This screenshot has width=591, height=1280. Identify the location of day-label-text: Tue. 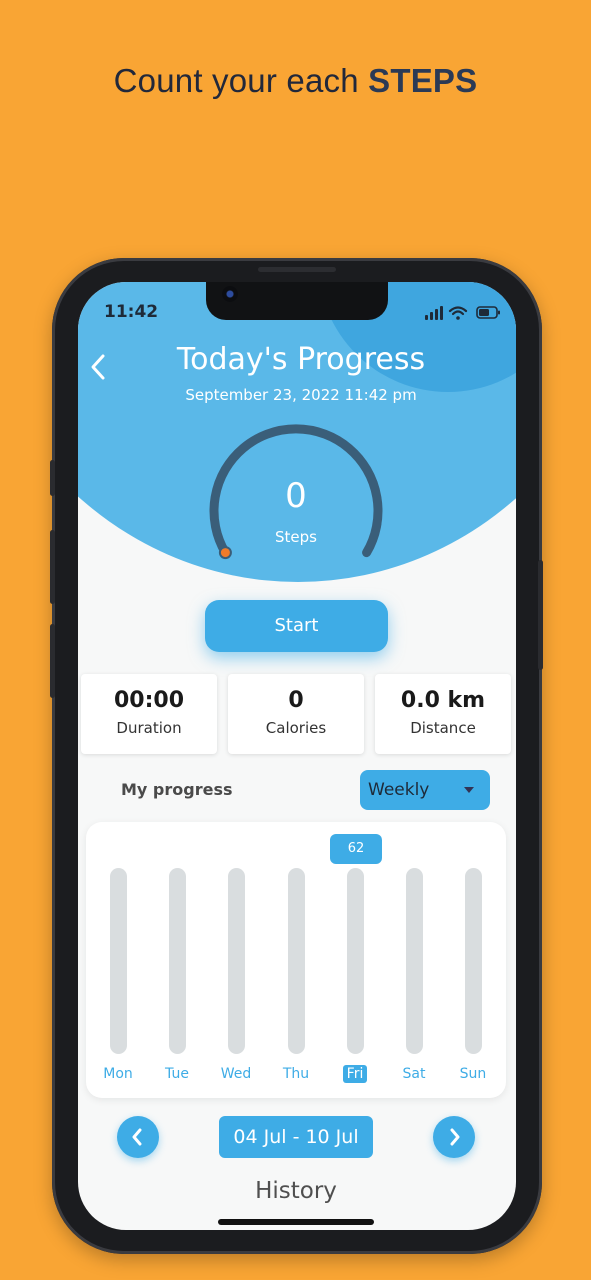
(177, 1074).